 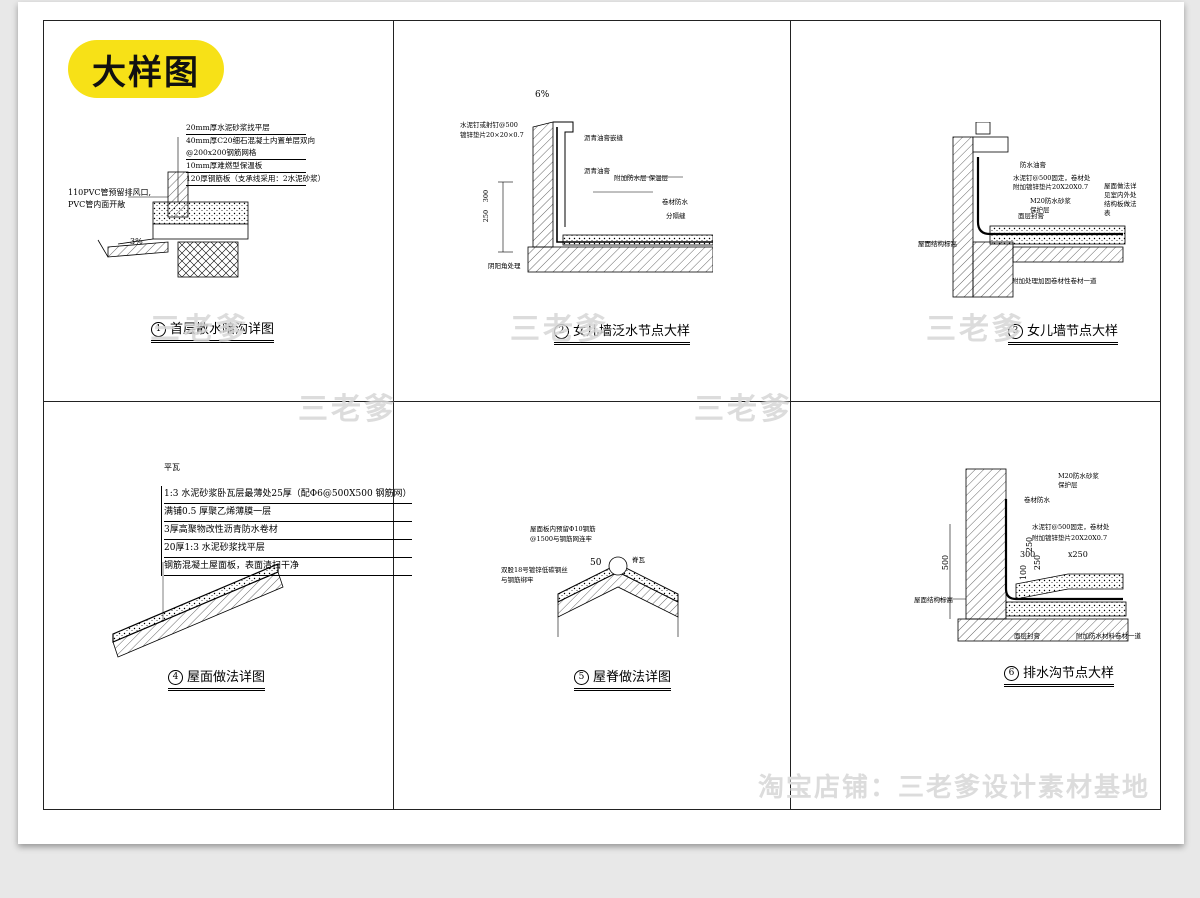 What do you see at coordinates (1120, 204) in the screenshot?
I see `label-3-9: 结构板做法` at bounding box center [1120, 204].